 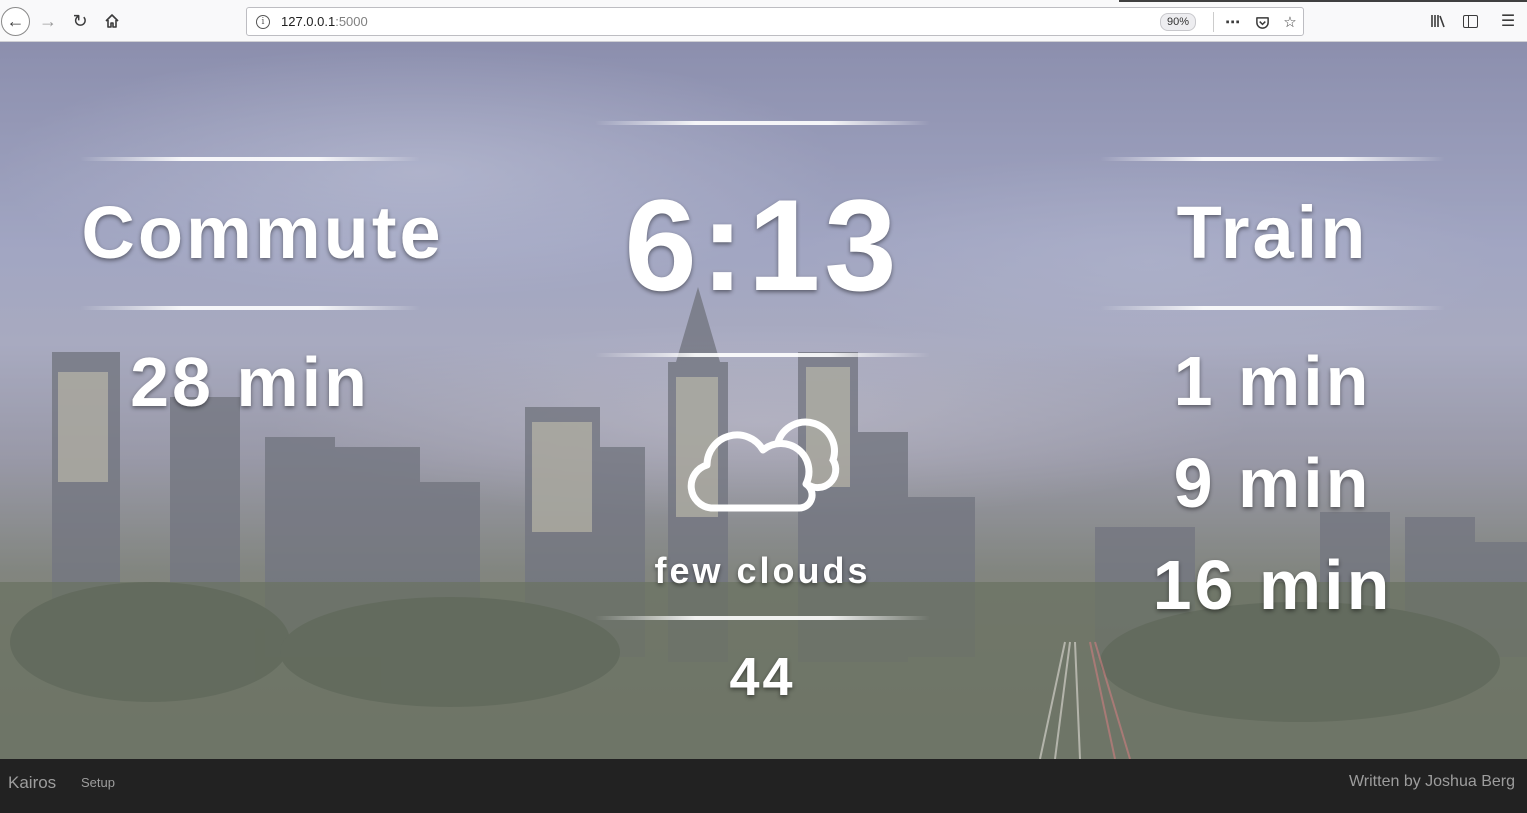 What do you see at coordinates (763, 786) in the screenshot?
I see `footer-navbar: Kairos Setup Written by Joshua Berg` at bounding box center [763, 786].